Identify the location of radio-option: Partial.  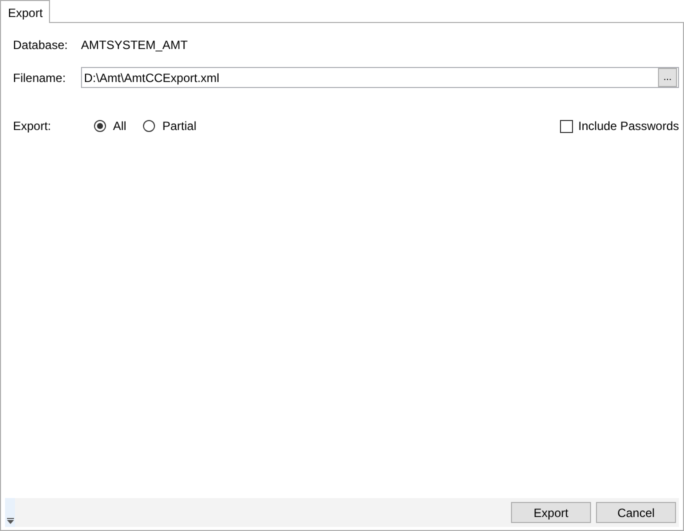
(169, 126).